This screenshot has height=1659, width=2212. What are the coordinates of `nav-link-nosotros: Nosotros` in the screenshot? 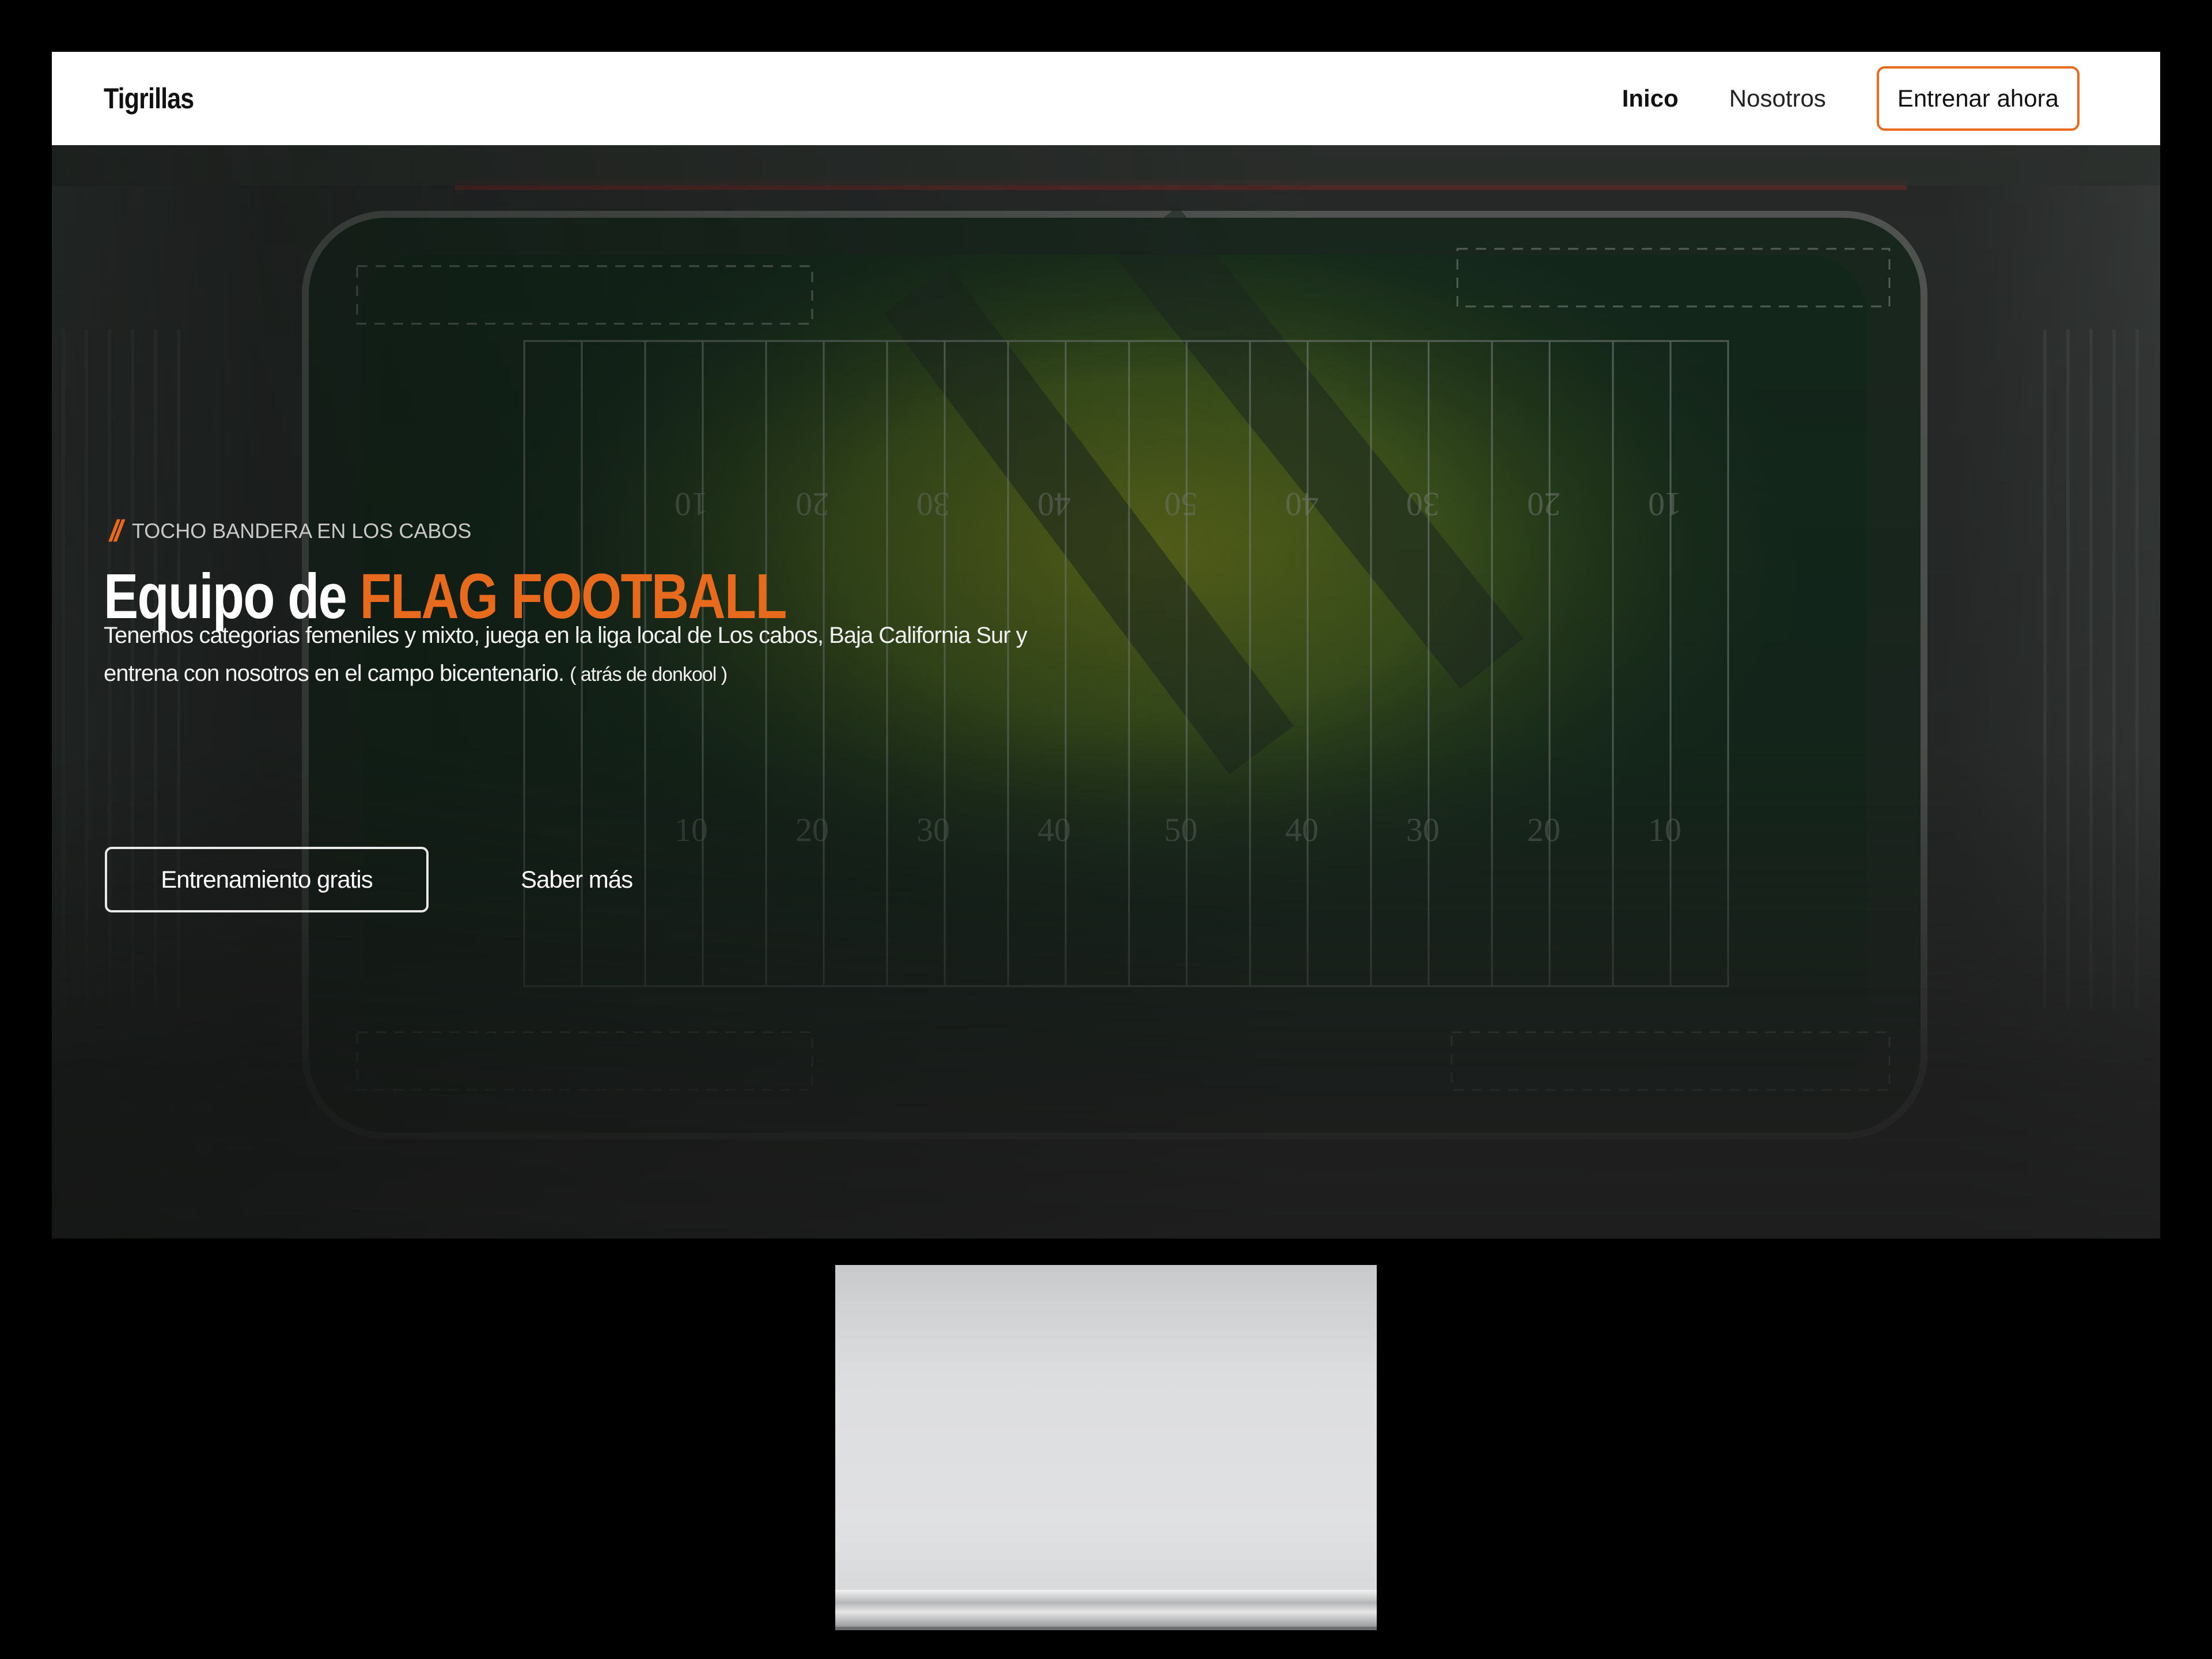 It's located at (1777, 98).